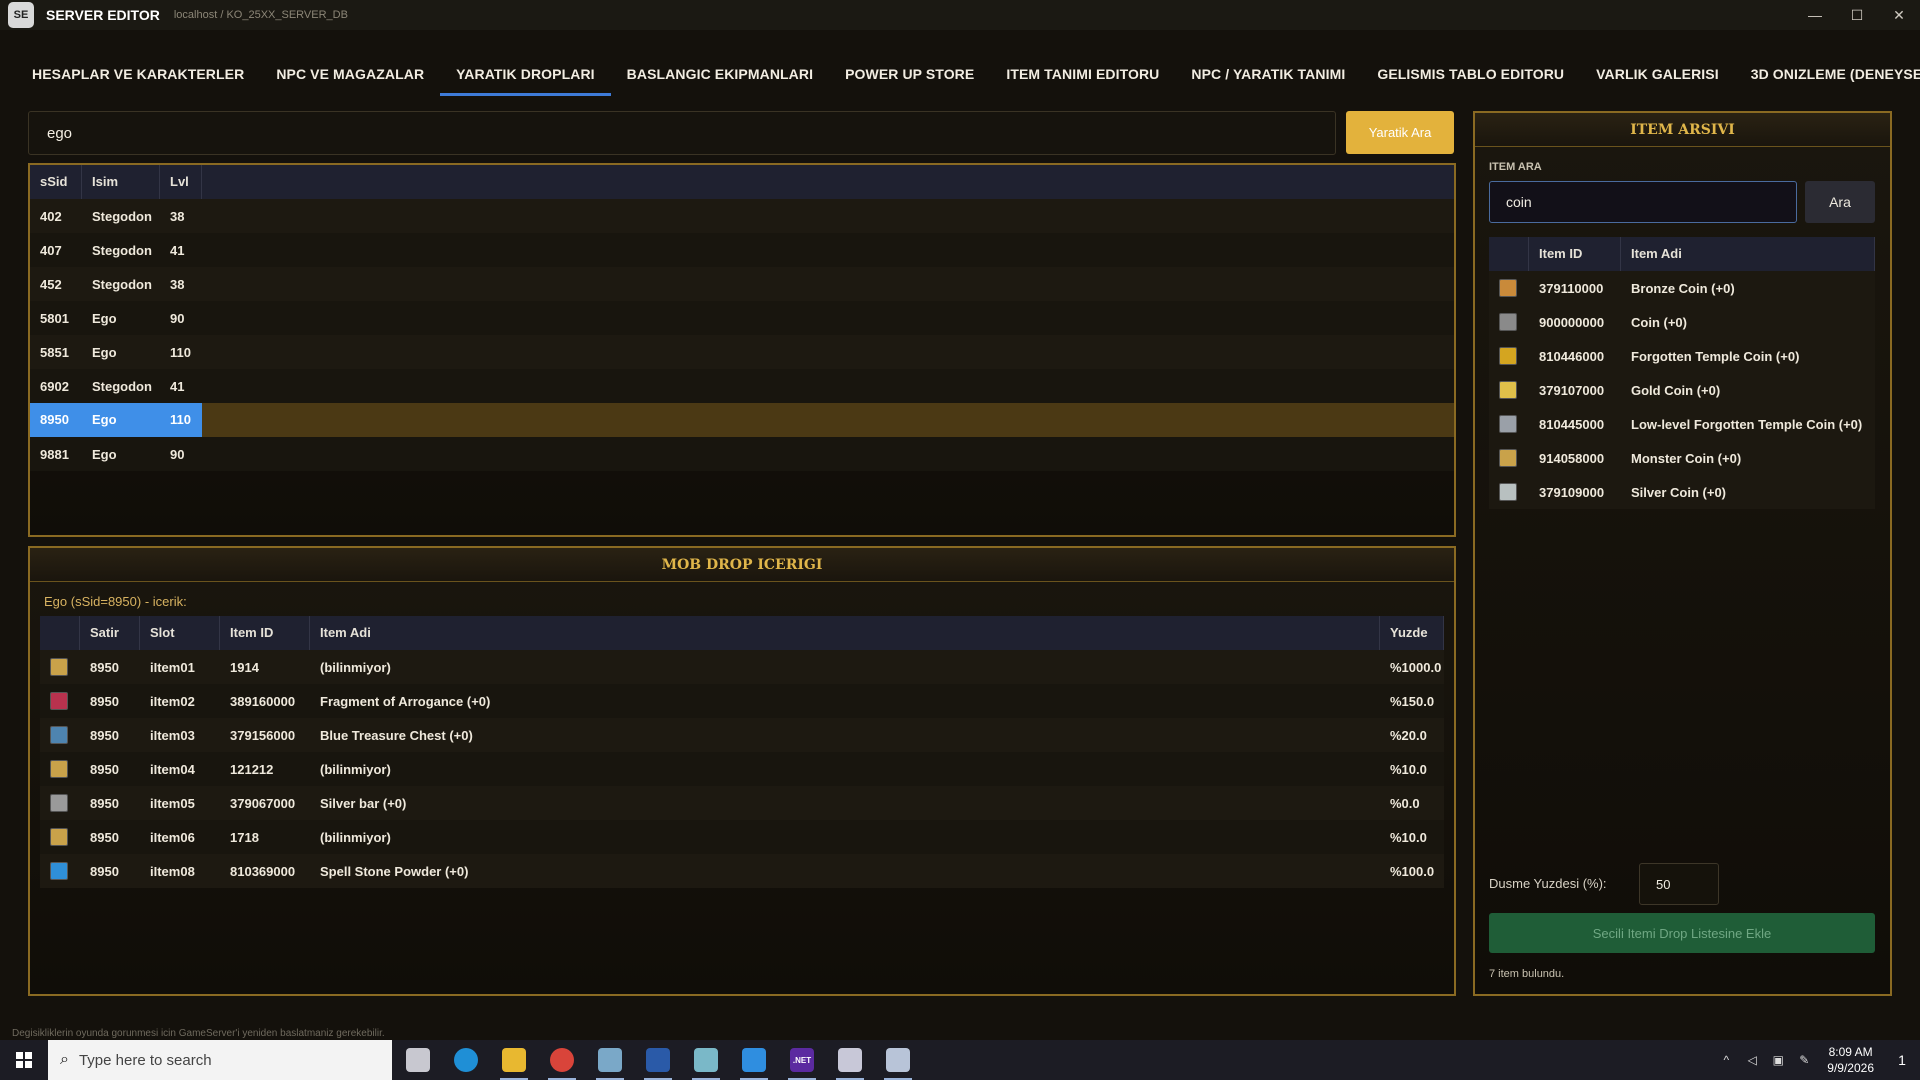 The image size is (1920, 1080). What do you see at coordinates (1850, 1068) in the screenshot?
I see `clock-date: 9/9/2026` at bounding box center [1850, 1068].